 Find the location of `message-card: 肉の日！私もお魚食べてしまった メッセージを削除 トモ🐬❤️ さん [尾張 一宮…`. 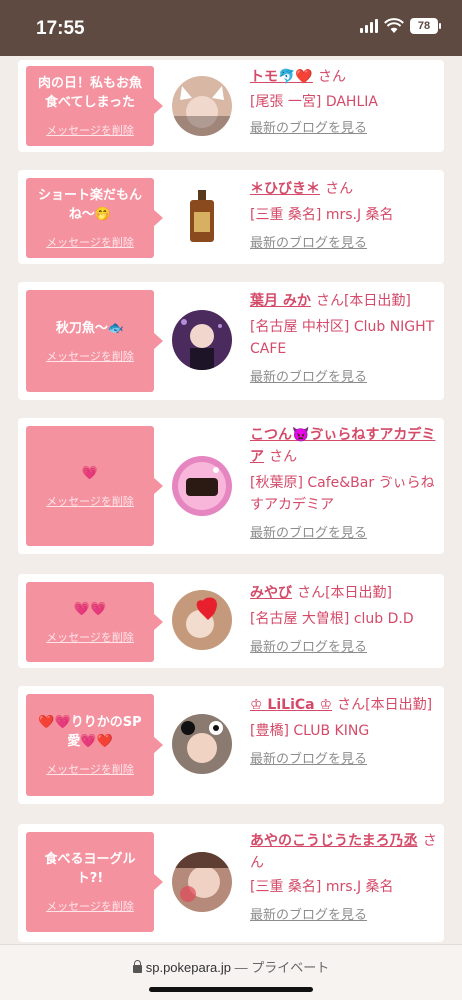

message-card: 肉の日！私もお魚食べてしまった メッセージを削除 トモ🐬❤️ さん [尾張 一宮… is located at coordinates (231, 106).